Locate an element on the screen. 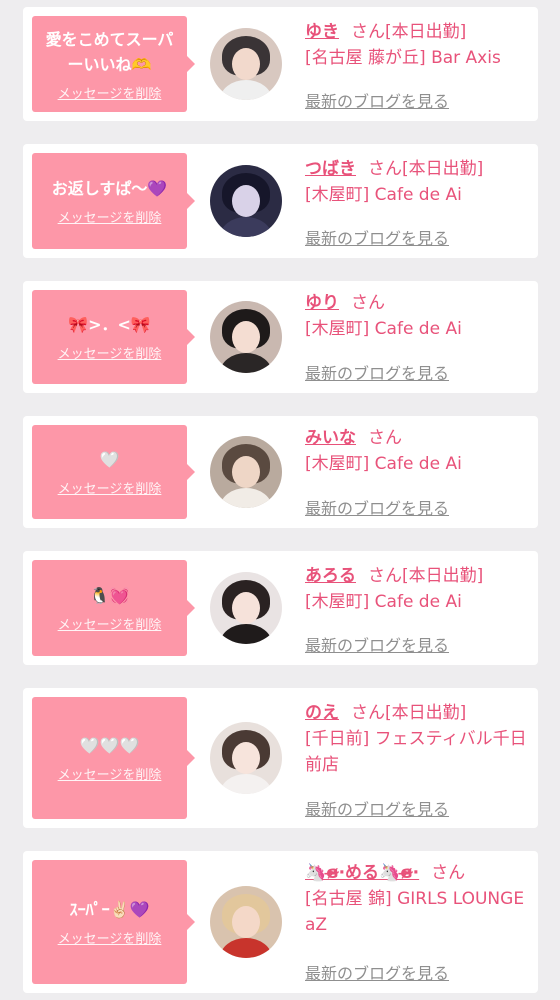  message-text: 🐧💓 is located at coordinates (109, 595).